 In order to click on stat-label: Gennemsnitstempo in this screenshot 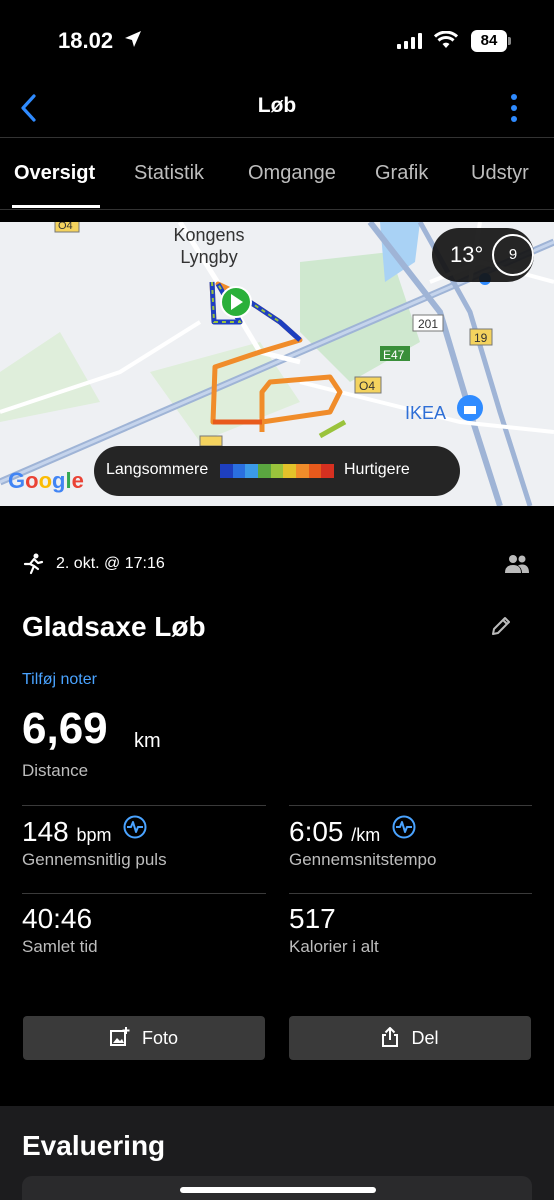, I will do `click(363, 859)`.